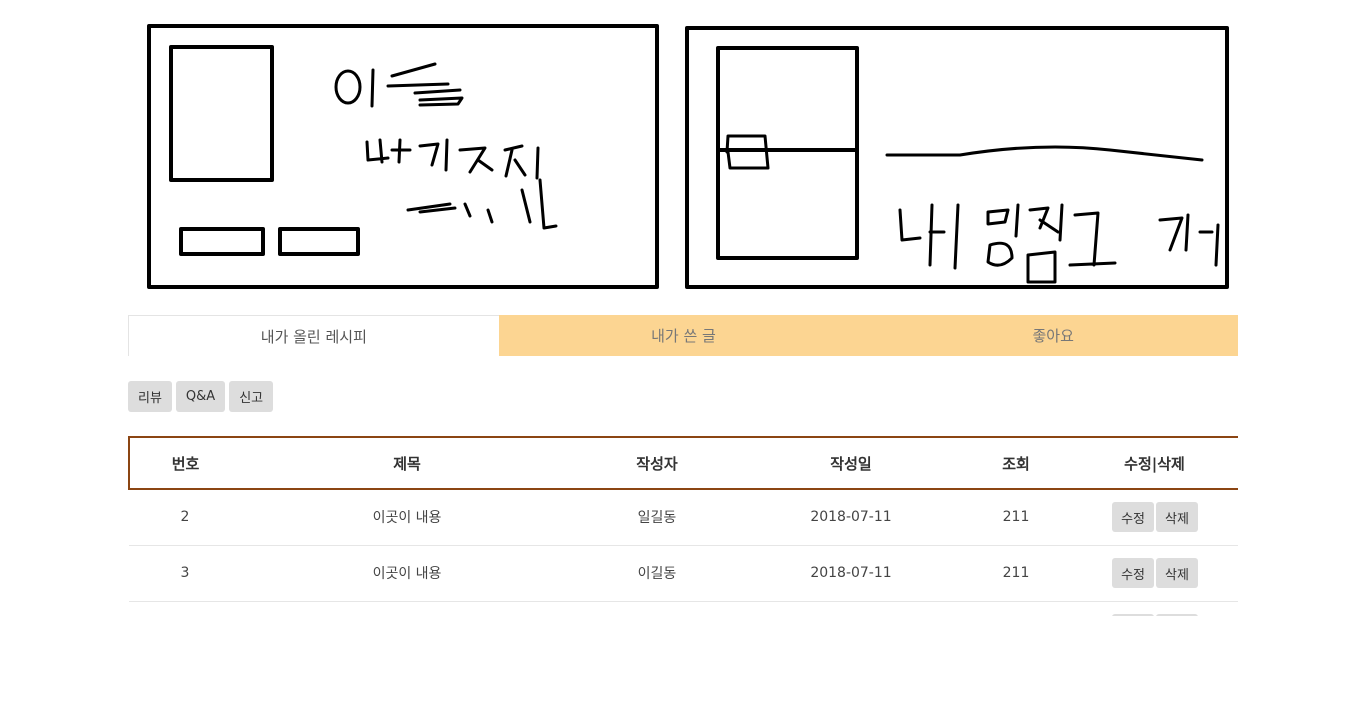 This screenshot has height=705, width=1360. Describe the element at coordinates (683, 517) in the screenshot. I see `table-row: 2 이곳이 내용 일길동 2018-07-11 211 수정 삭제` at that location.